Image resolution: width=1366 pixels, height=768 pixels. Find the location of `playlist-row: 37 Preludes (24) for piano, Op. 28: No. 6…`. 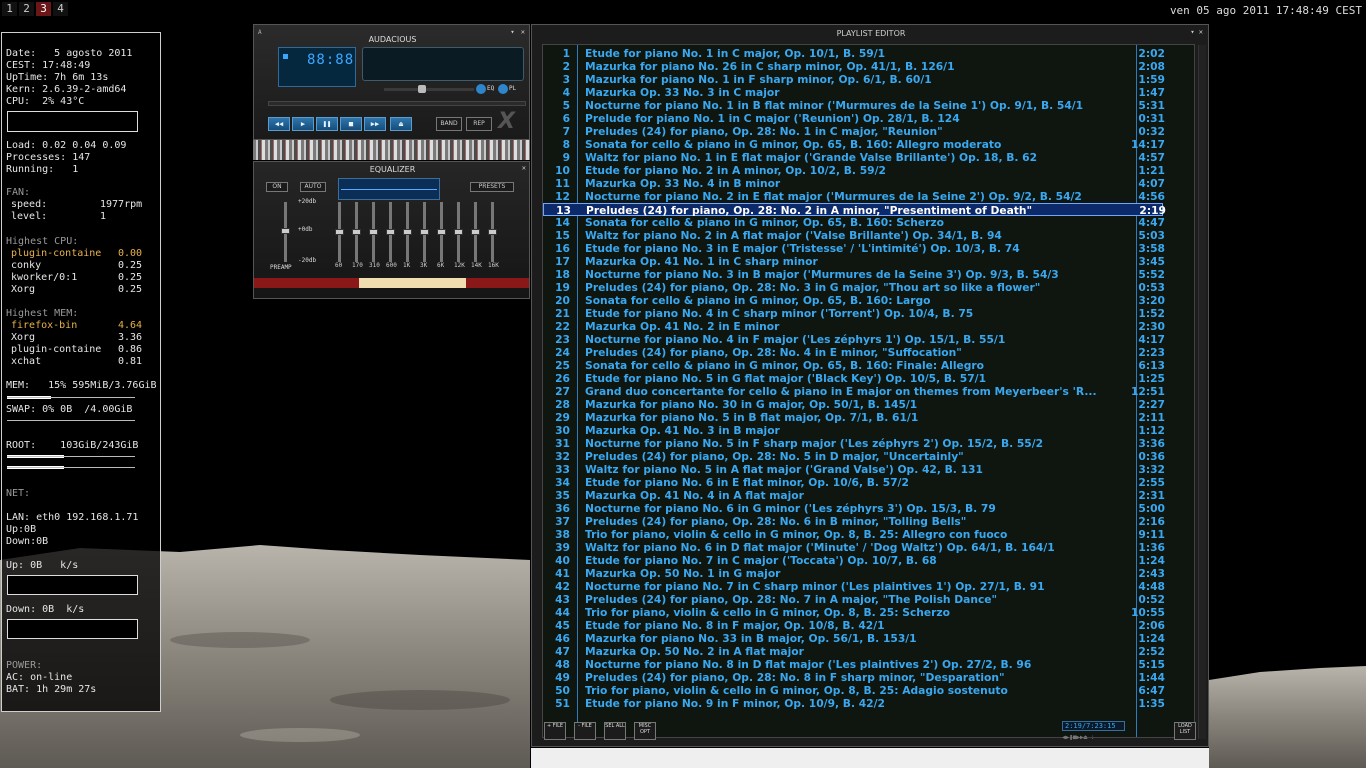

playlist-row: 37 Preludes (24) for piano, Op. 28: No. 6… is located at coordinates (854, 521).